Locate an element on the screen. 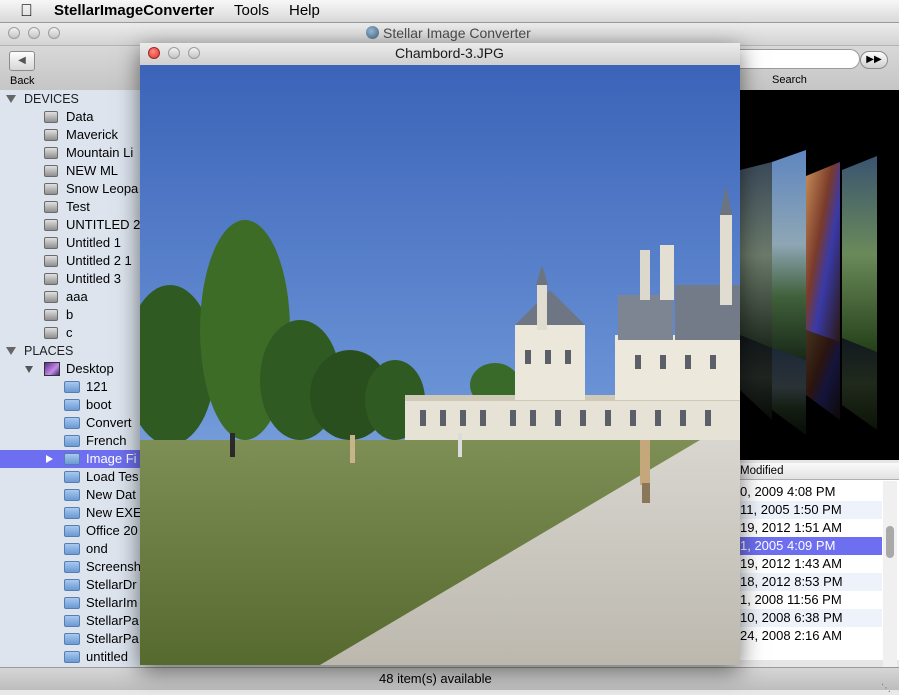 The image size is (899, 695). sidebar-item-folder: Convert is located at coordinates (70, 423).